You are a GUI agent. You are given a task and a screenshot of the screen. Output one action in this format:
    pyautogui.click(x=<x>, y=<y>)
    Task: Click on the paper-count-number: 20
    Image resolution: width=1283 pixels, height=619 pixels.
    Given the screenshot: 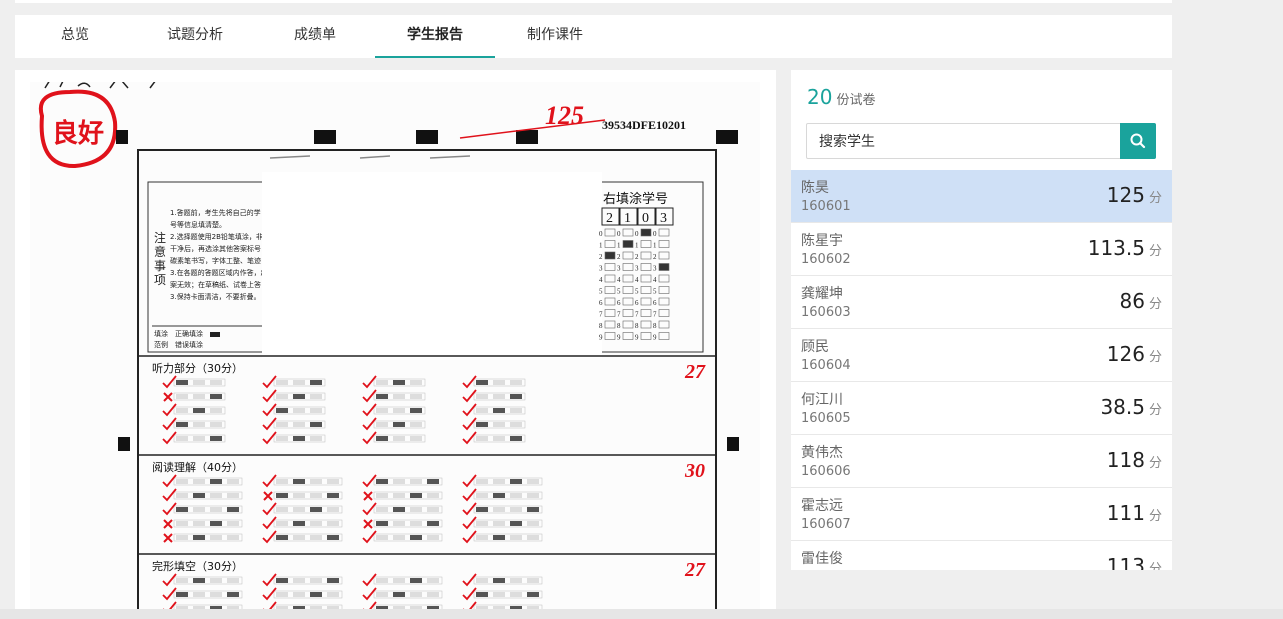 What is the action you would take?
    pyautogui.click(x=820, y=97)
    